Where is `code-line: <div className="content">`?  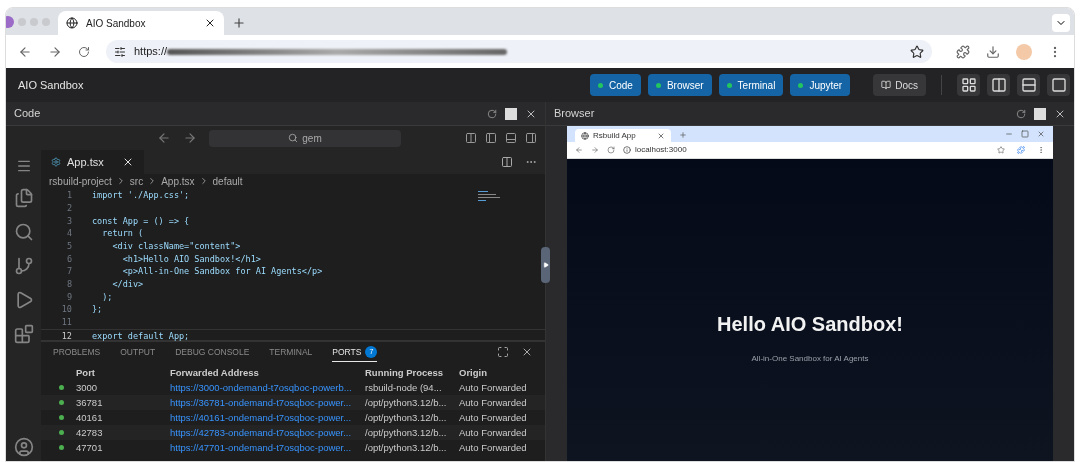
code-line: <div className="content"> is located at coordinates (176, 246).